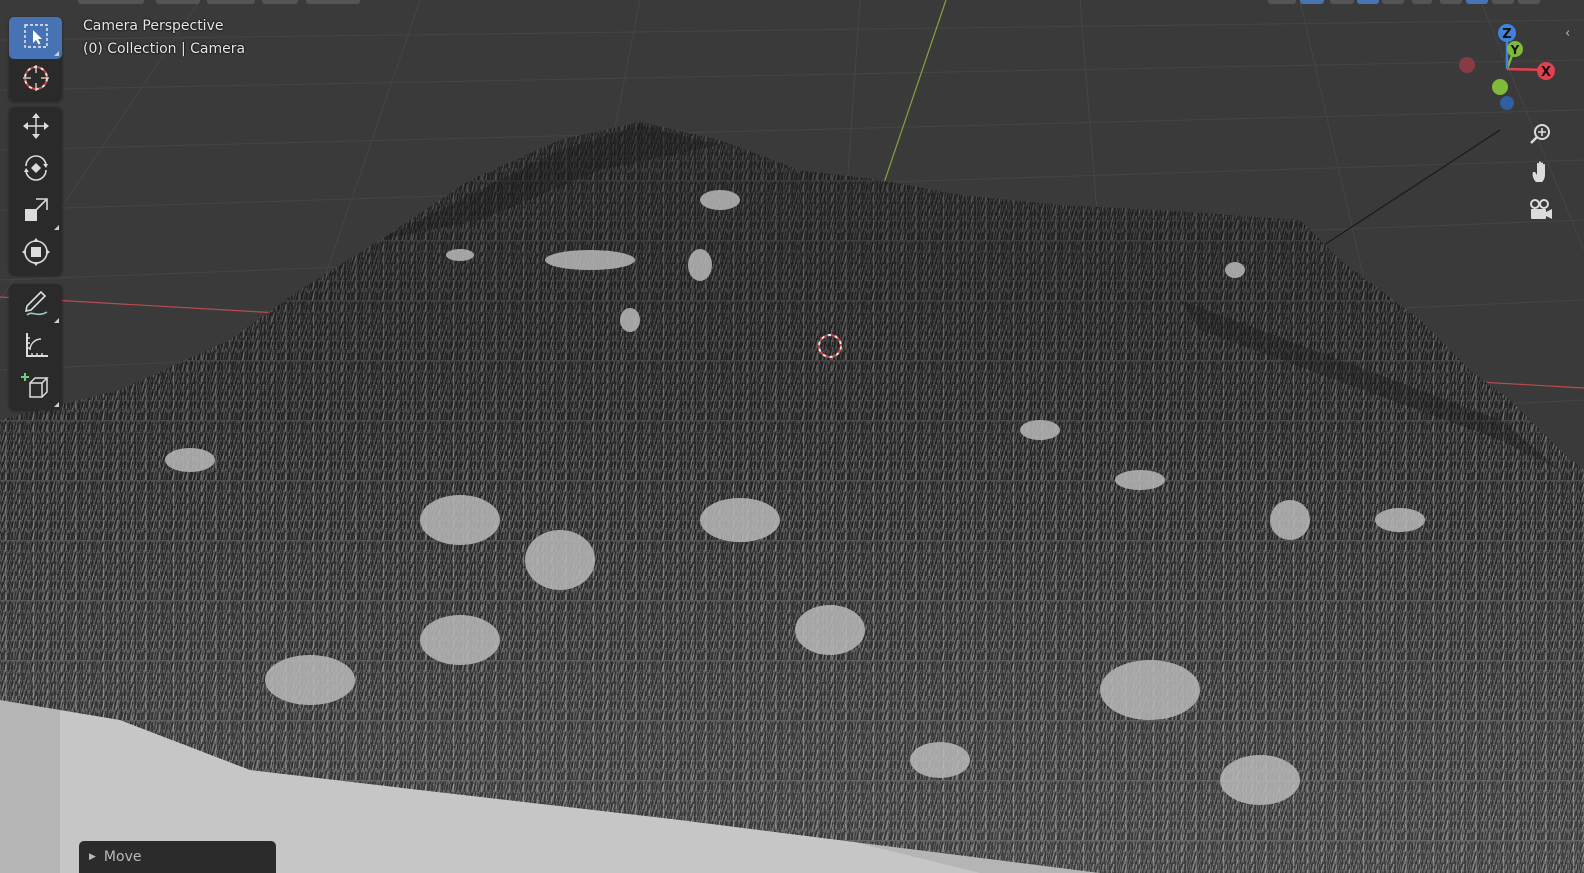 This screenshot has height=873, width=1584. I want to click on gizmo-z: Z, so click(1507, 33).